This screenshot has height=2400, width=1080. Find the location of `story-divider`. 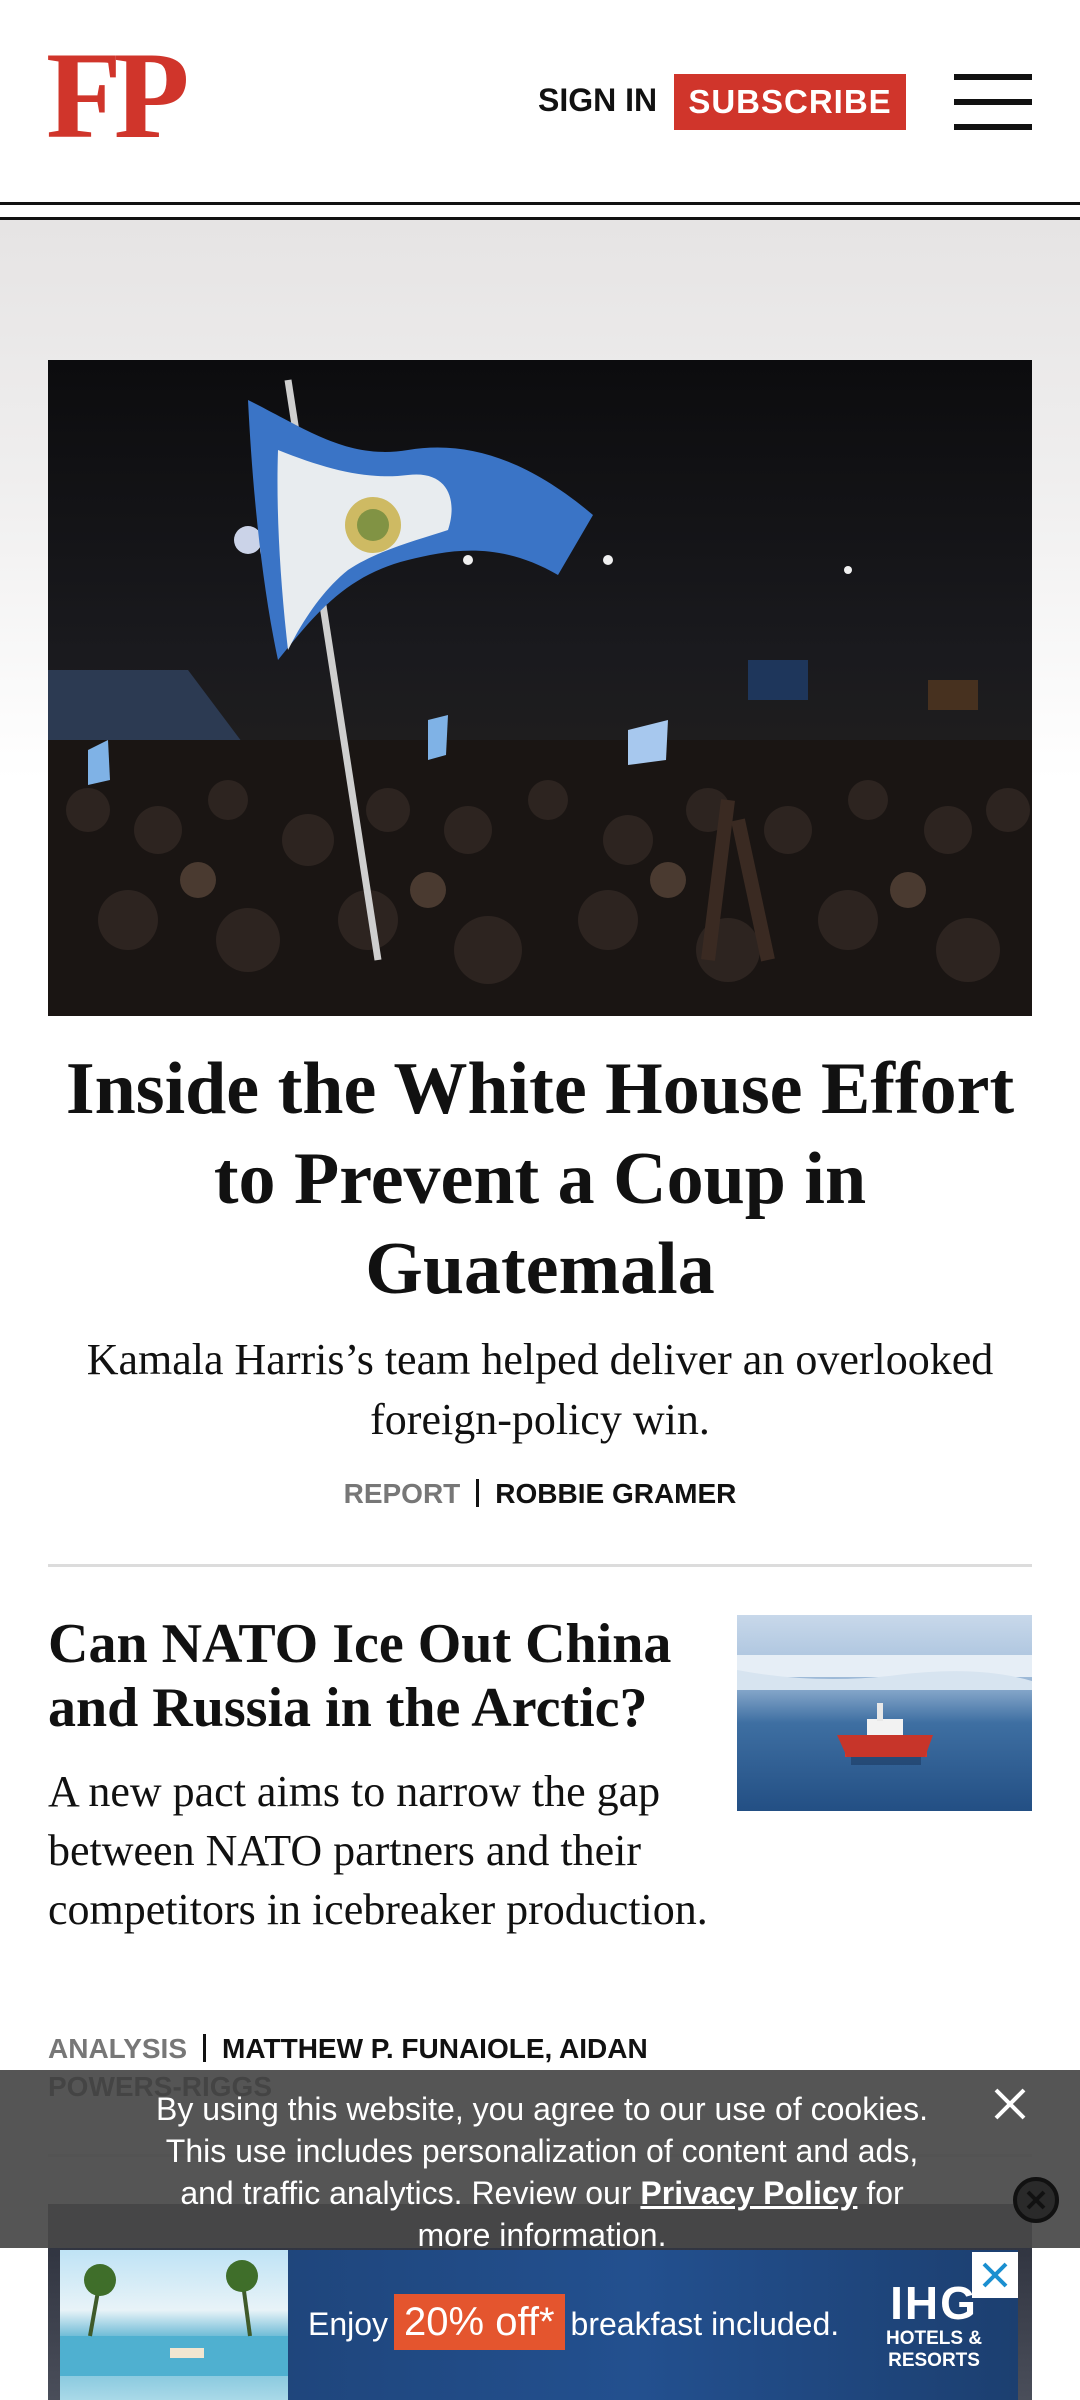

story-divider is located at coordinates (540, 1565).